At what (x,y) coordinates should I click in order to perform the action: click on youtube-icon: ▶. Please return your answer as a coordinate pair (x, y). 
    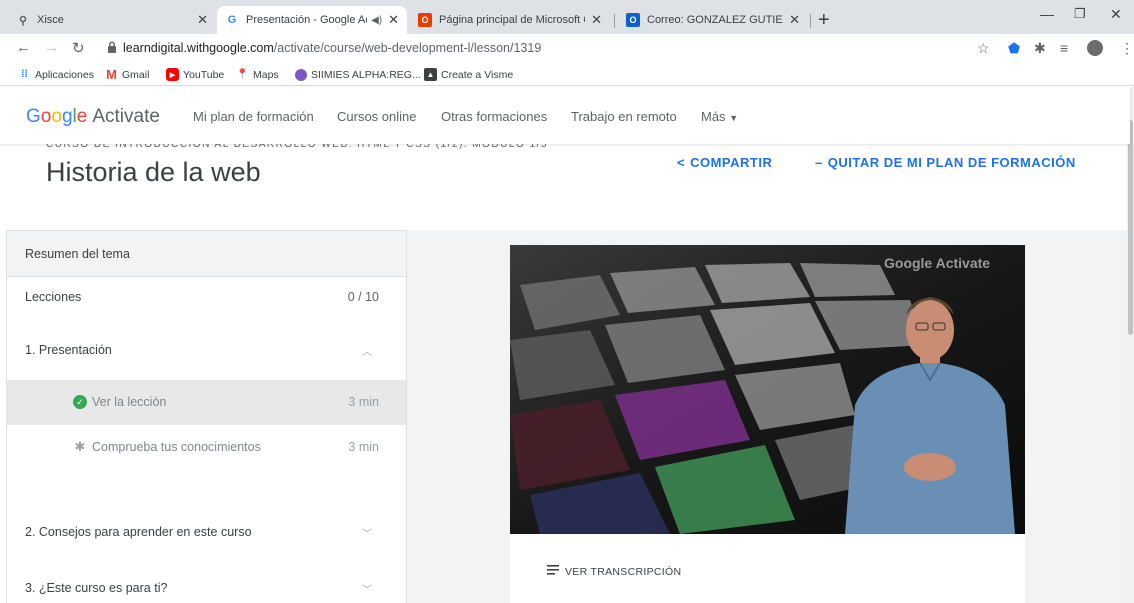
    Looking at the image, I should click on (172, 74).